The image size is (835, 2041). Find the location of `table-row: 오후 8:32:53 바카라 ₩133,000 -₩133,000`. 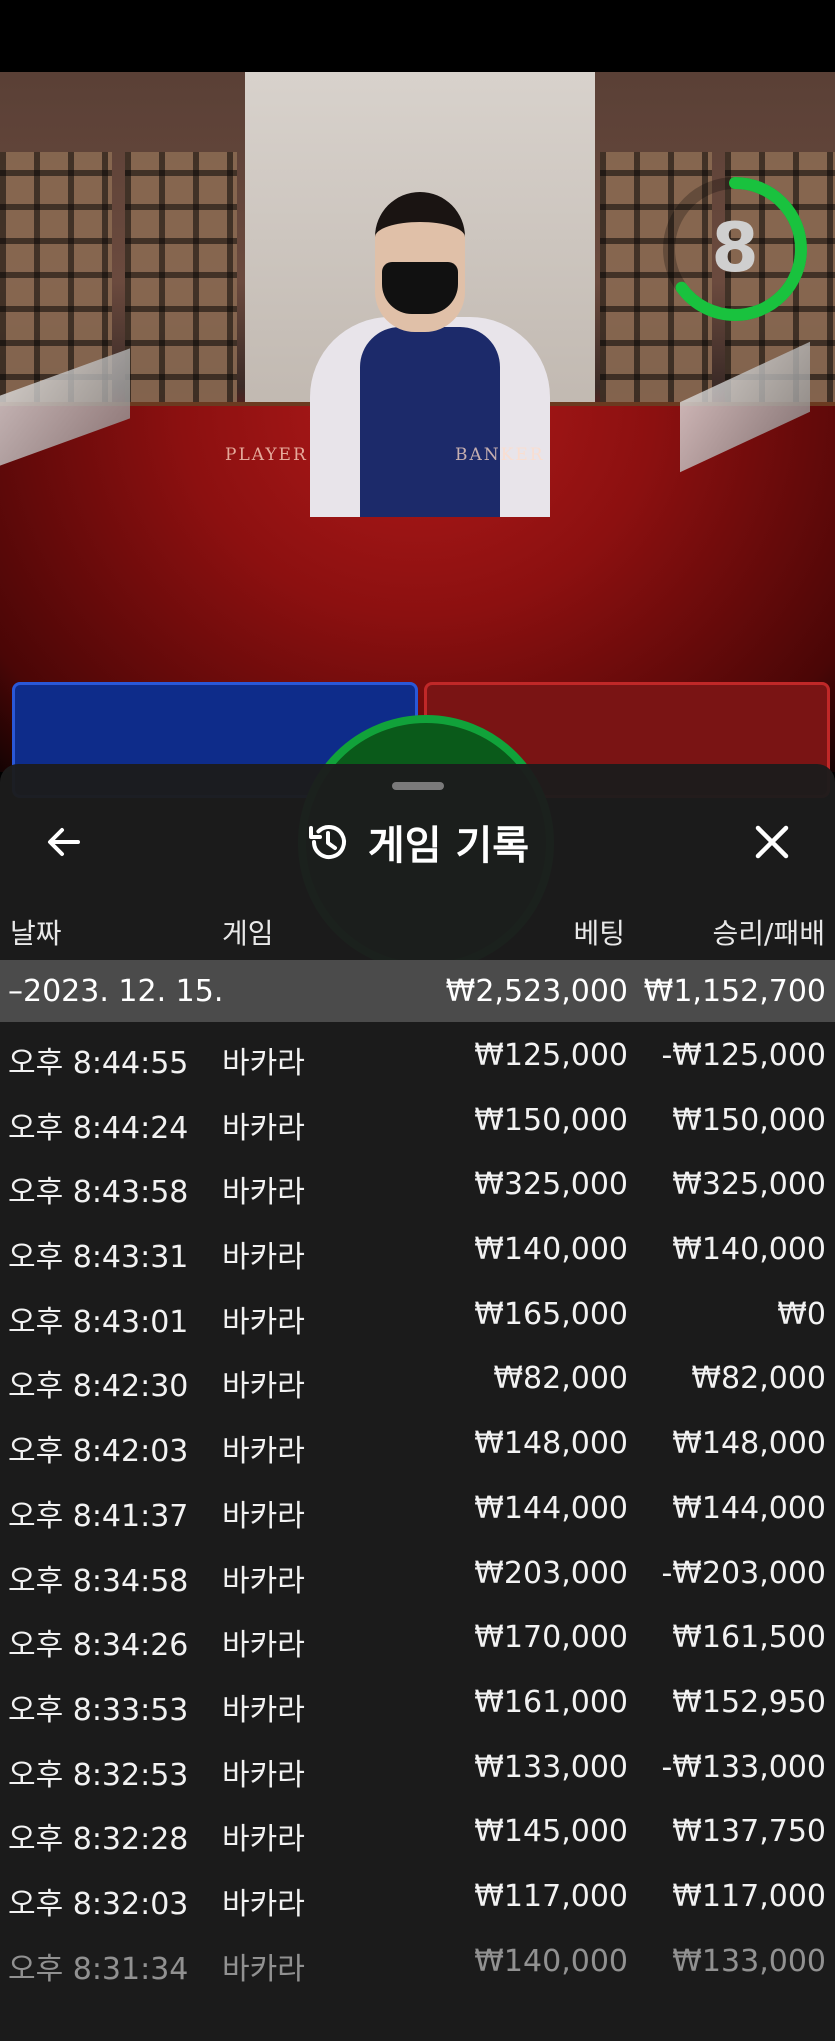

table-row: 오후 8:32:53 바카라 ₩133,000 -₩133,000 is located at coordinates (417, 1766).